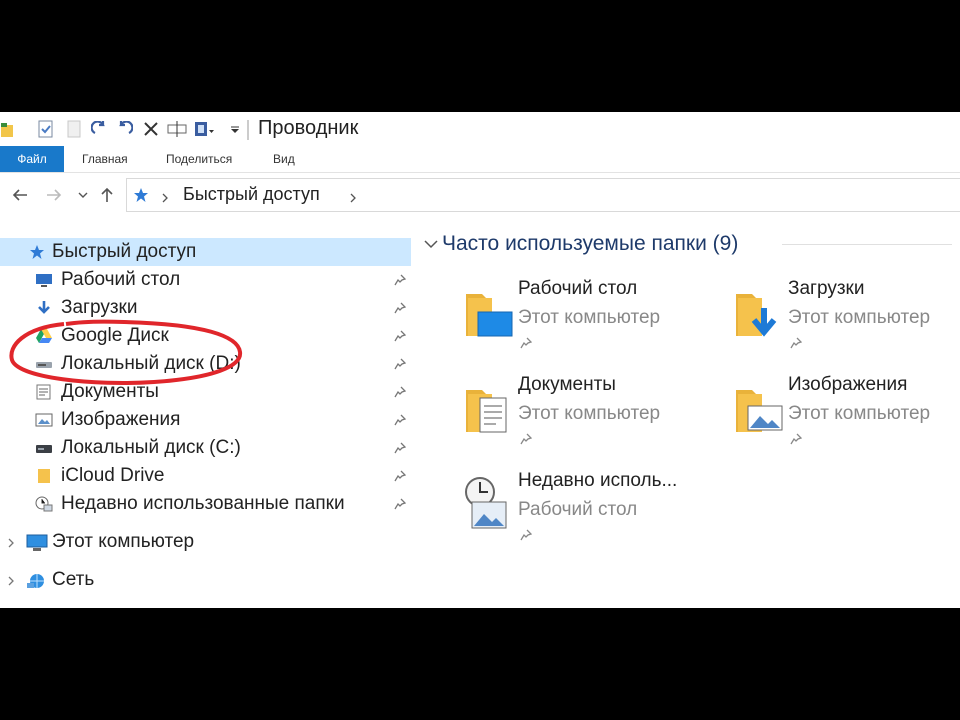  I want to click on sidebar-item-label: Изображения, so click(121, 419).